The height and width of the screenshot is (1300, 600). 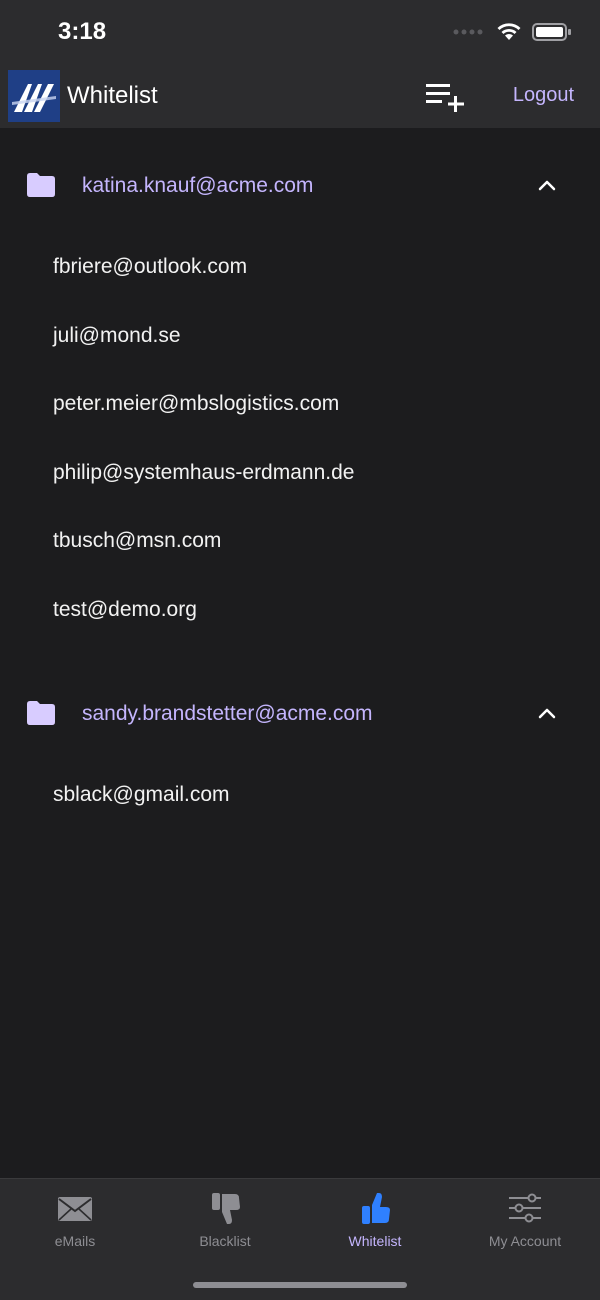 What do you see at coordinates (300, 32) in the screenshot?
I see `status-bar: 3:18` at bounding box center [300, 32].